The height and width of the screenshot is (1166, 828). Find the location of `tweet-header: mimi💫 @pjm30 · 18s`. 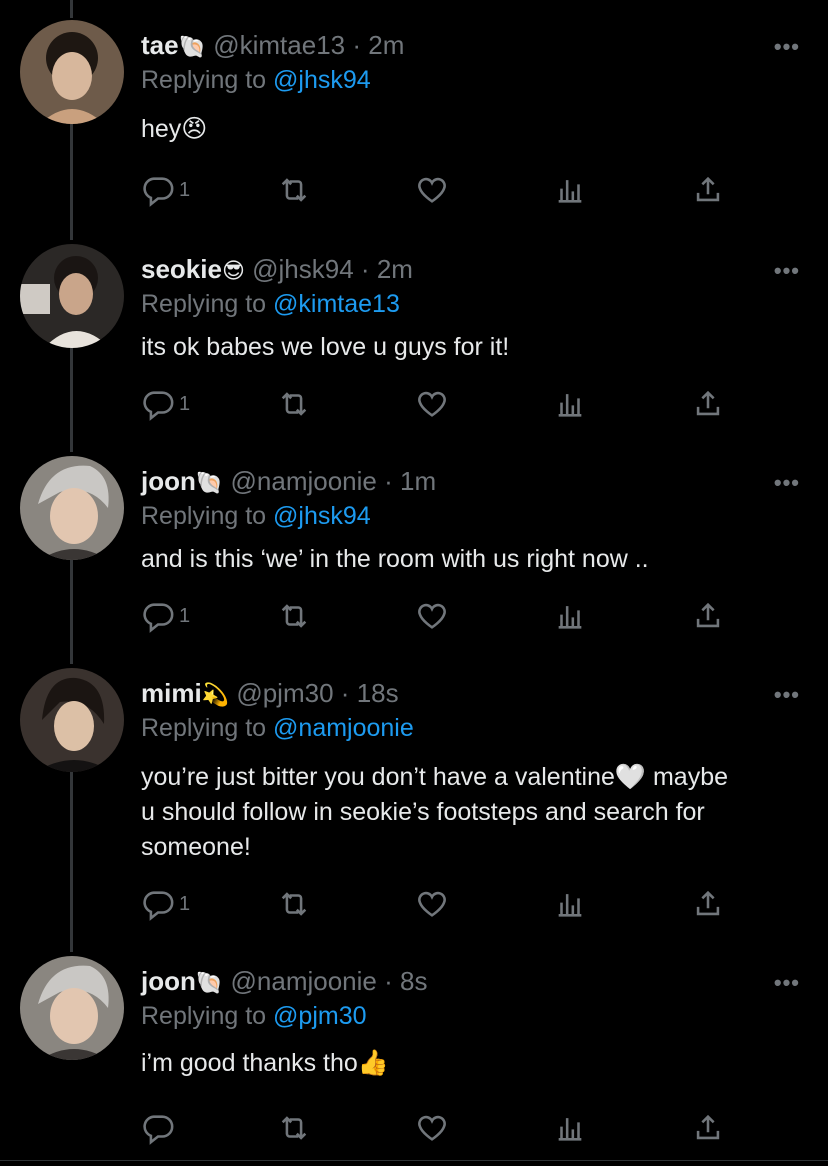

tweet-header: mimi💫 @pjm30 · 18s is located at coordinates (270, 694).